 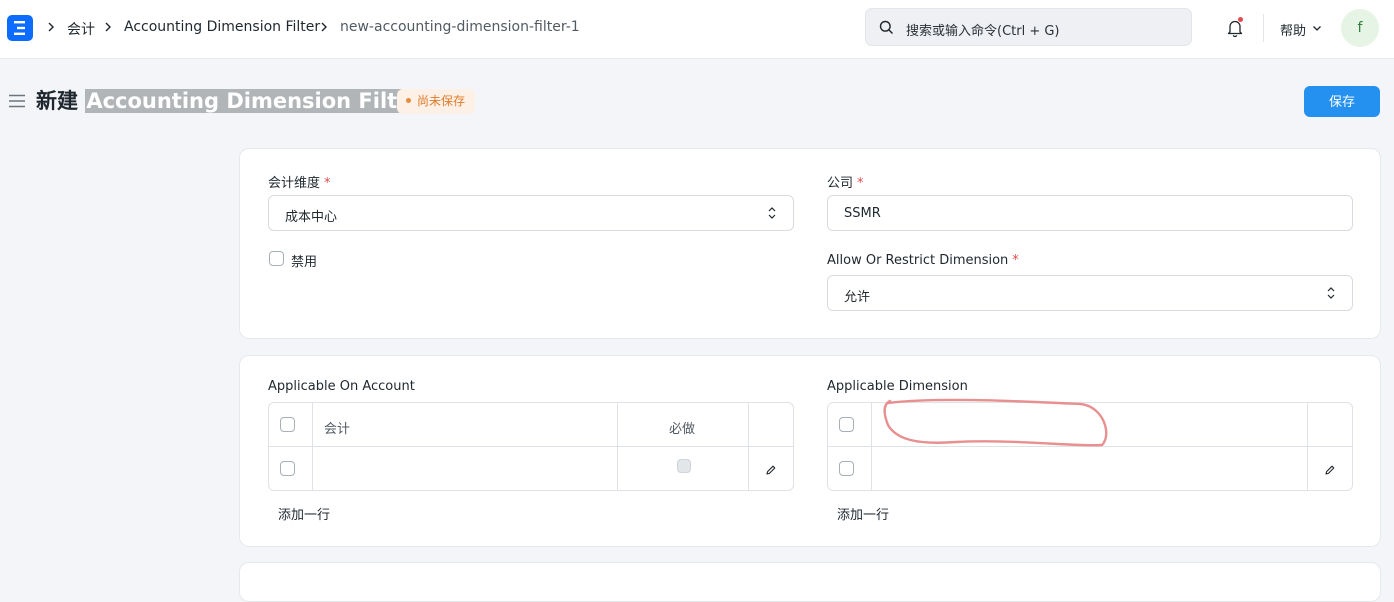 What do you see at coordinates (1342, 101) in the screenshot?
I see `save-button: 保存` at bounding box center [1342, 101].